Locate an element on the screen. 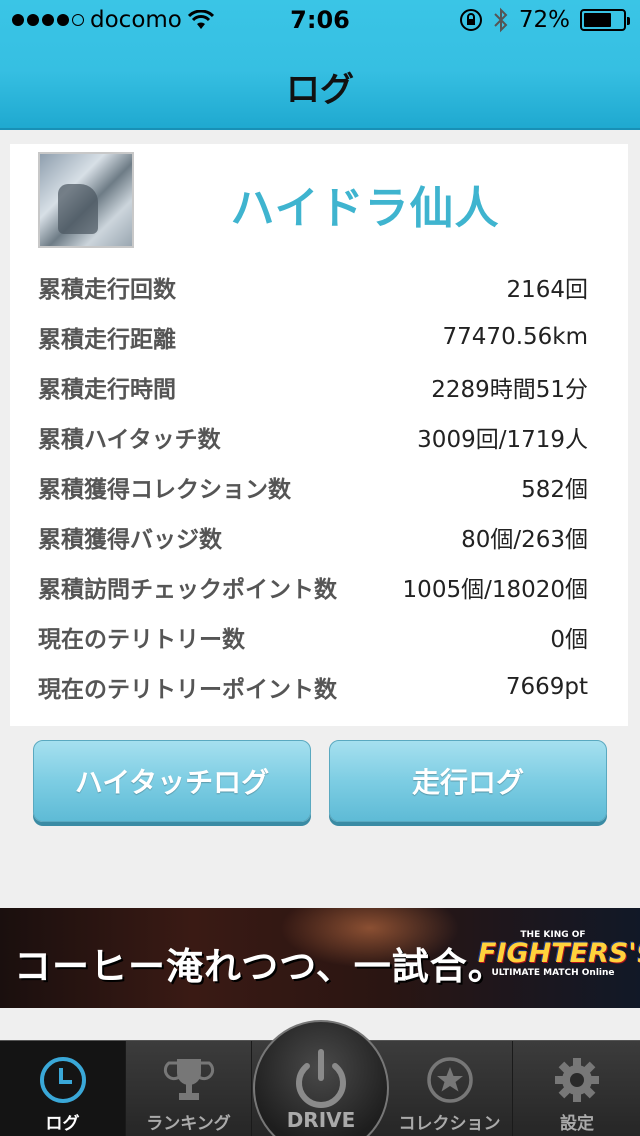  stat-label: 累積獲得バッジ数 is located at coordinates (130, 540).